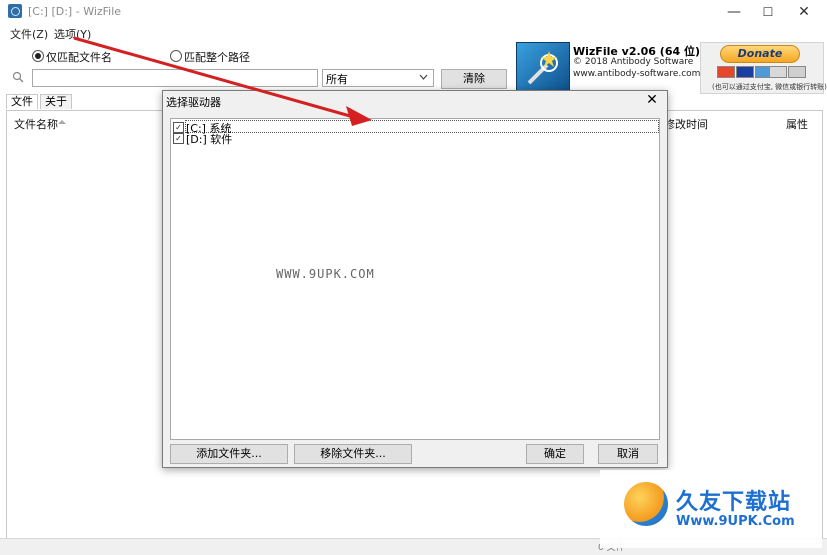  Describe the element at coordinates (652, 100) in the screenshot. I see `dialog-close-button: ✕` at that location.